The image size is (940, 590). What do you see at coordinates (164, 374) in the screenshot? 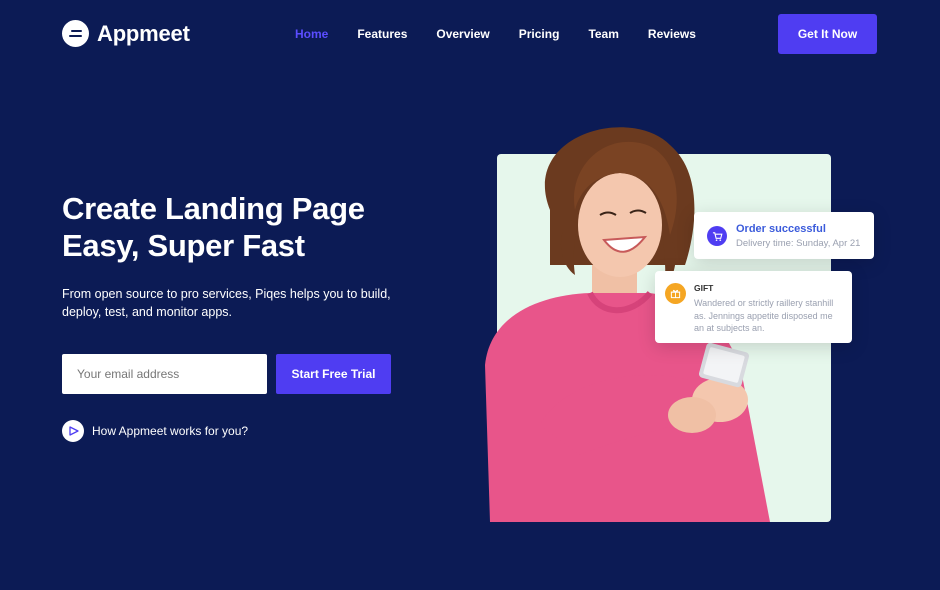
I see `email-input` at bounding box center [164, 374].